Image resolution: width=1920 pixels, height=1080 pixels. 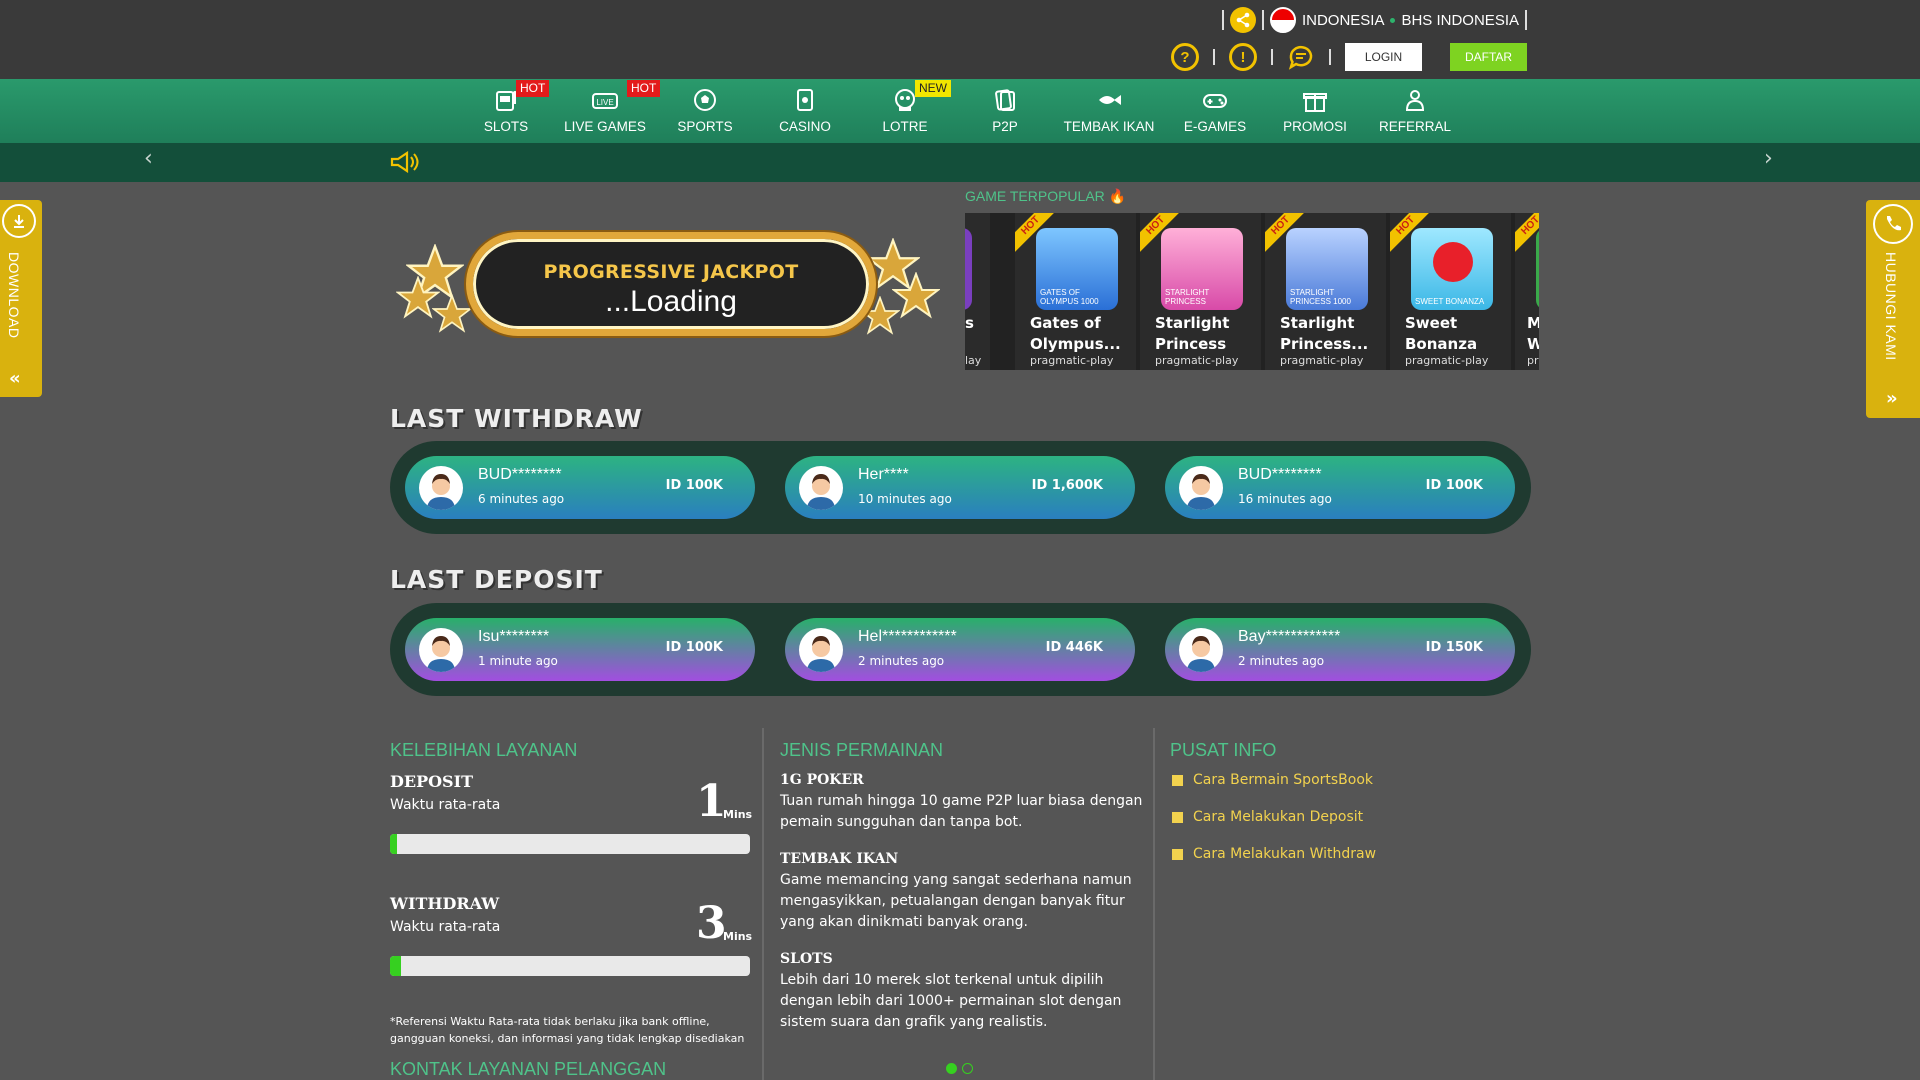 I want to click on game-card: s lay, so click(x=977, y=291).